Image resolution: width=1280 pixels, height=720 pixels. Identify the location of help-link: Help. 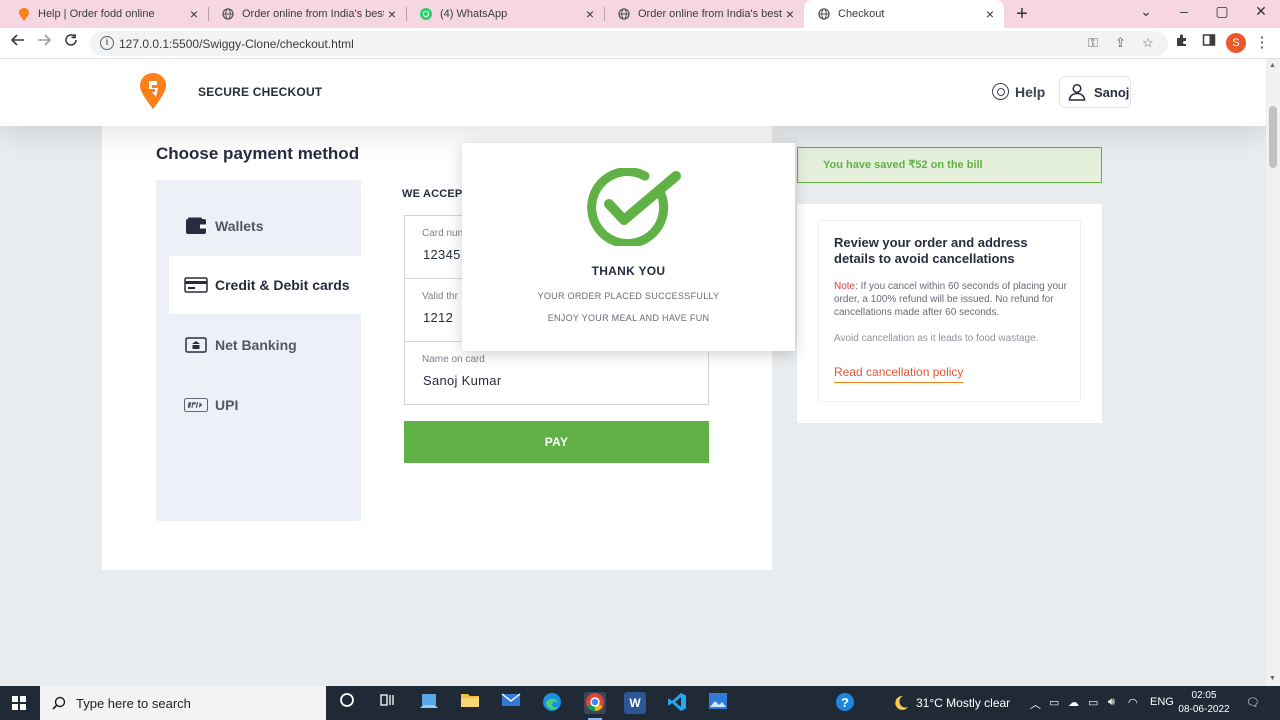
(1018, 91).